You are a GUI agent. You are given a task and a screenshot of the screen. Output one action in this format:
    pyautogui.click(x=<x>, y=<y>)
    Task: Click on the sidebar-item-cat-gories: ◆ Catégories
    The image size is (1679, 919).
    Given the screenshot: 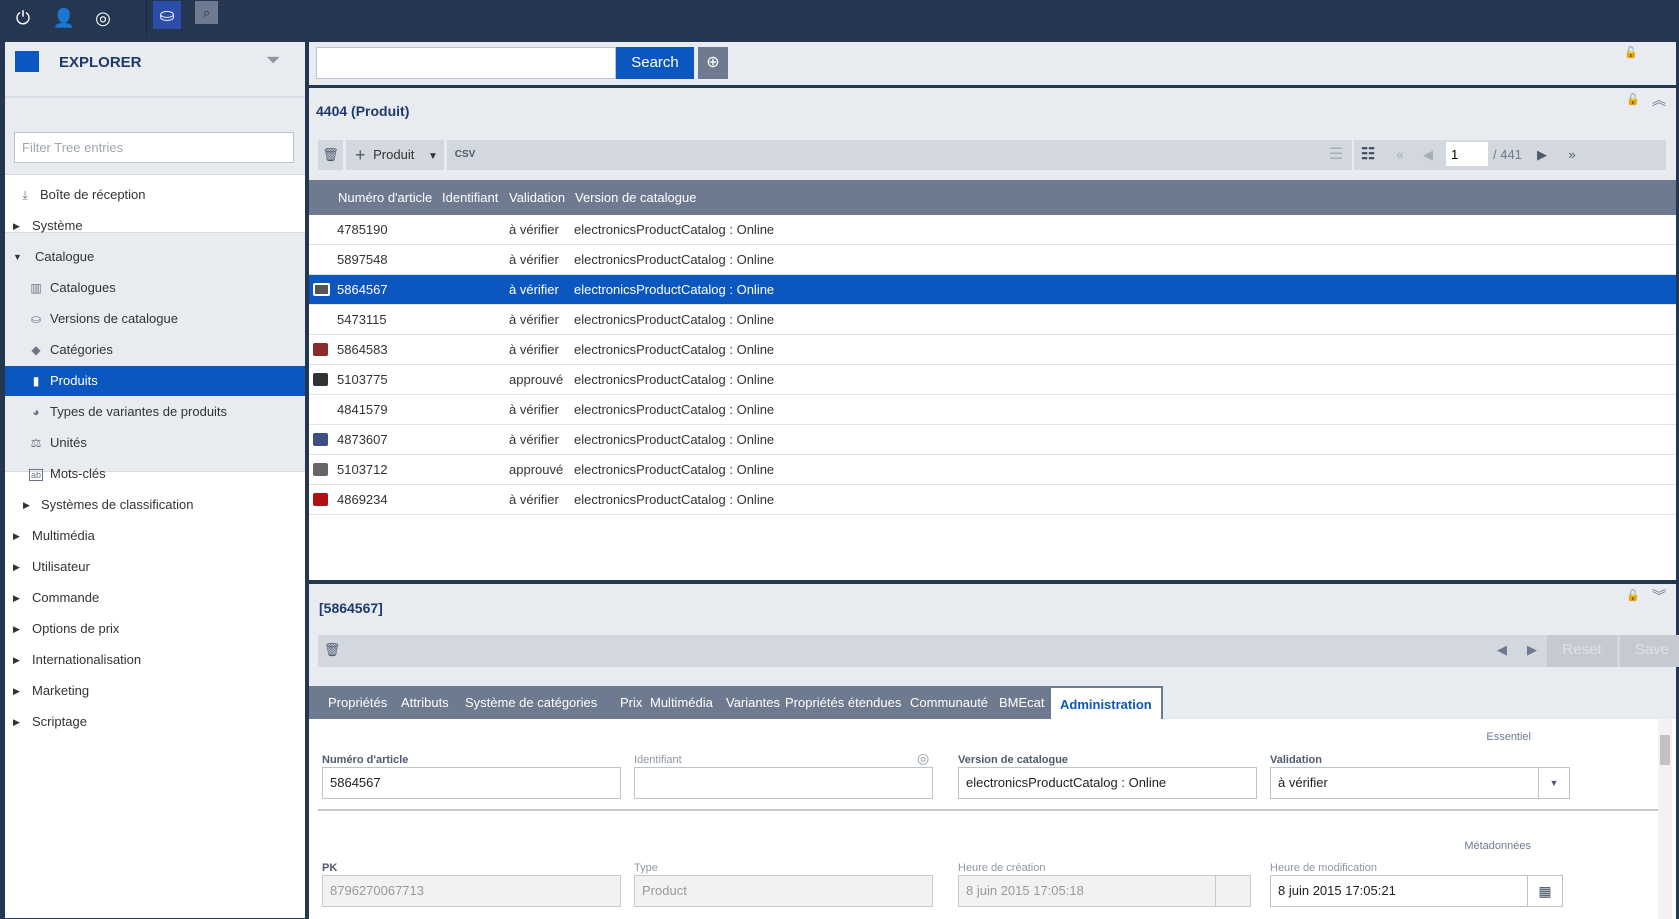 What is the action you would take?
    pyautogui.click(x=155, y=350)
    